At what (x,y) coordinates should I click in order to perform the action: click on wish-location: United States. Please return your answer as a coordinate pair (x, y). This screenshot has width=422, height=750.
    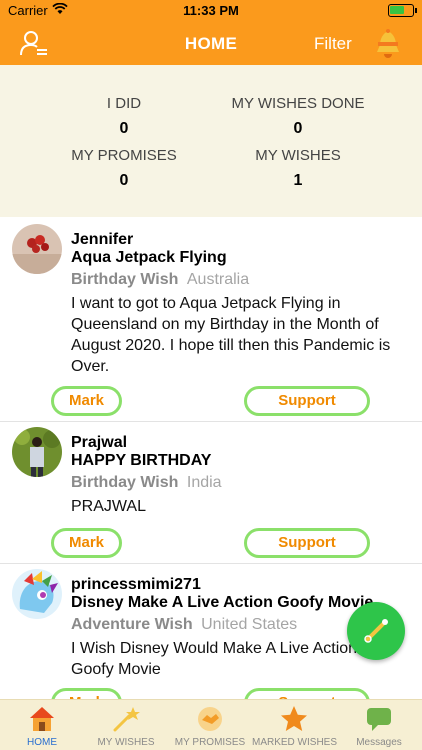
    Looking at the image, I should click on (249, 624).